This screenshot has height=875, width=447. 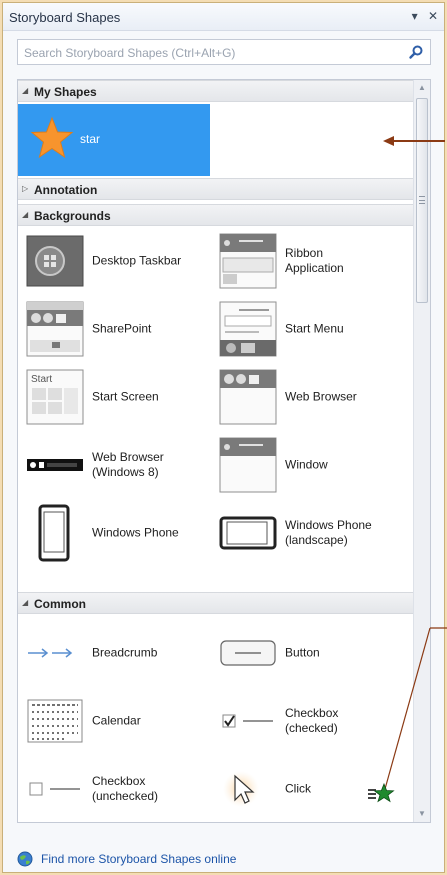 I want to click on shape-item-ribbon-application: Ribbon Application, so click(x=314, y=261).